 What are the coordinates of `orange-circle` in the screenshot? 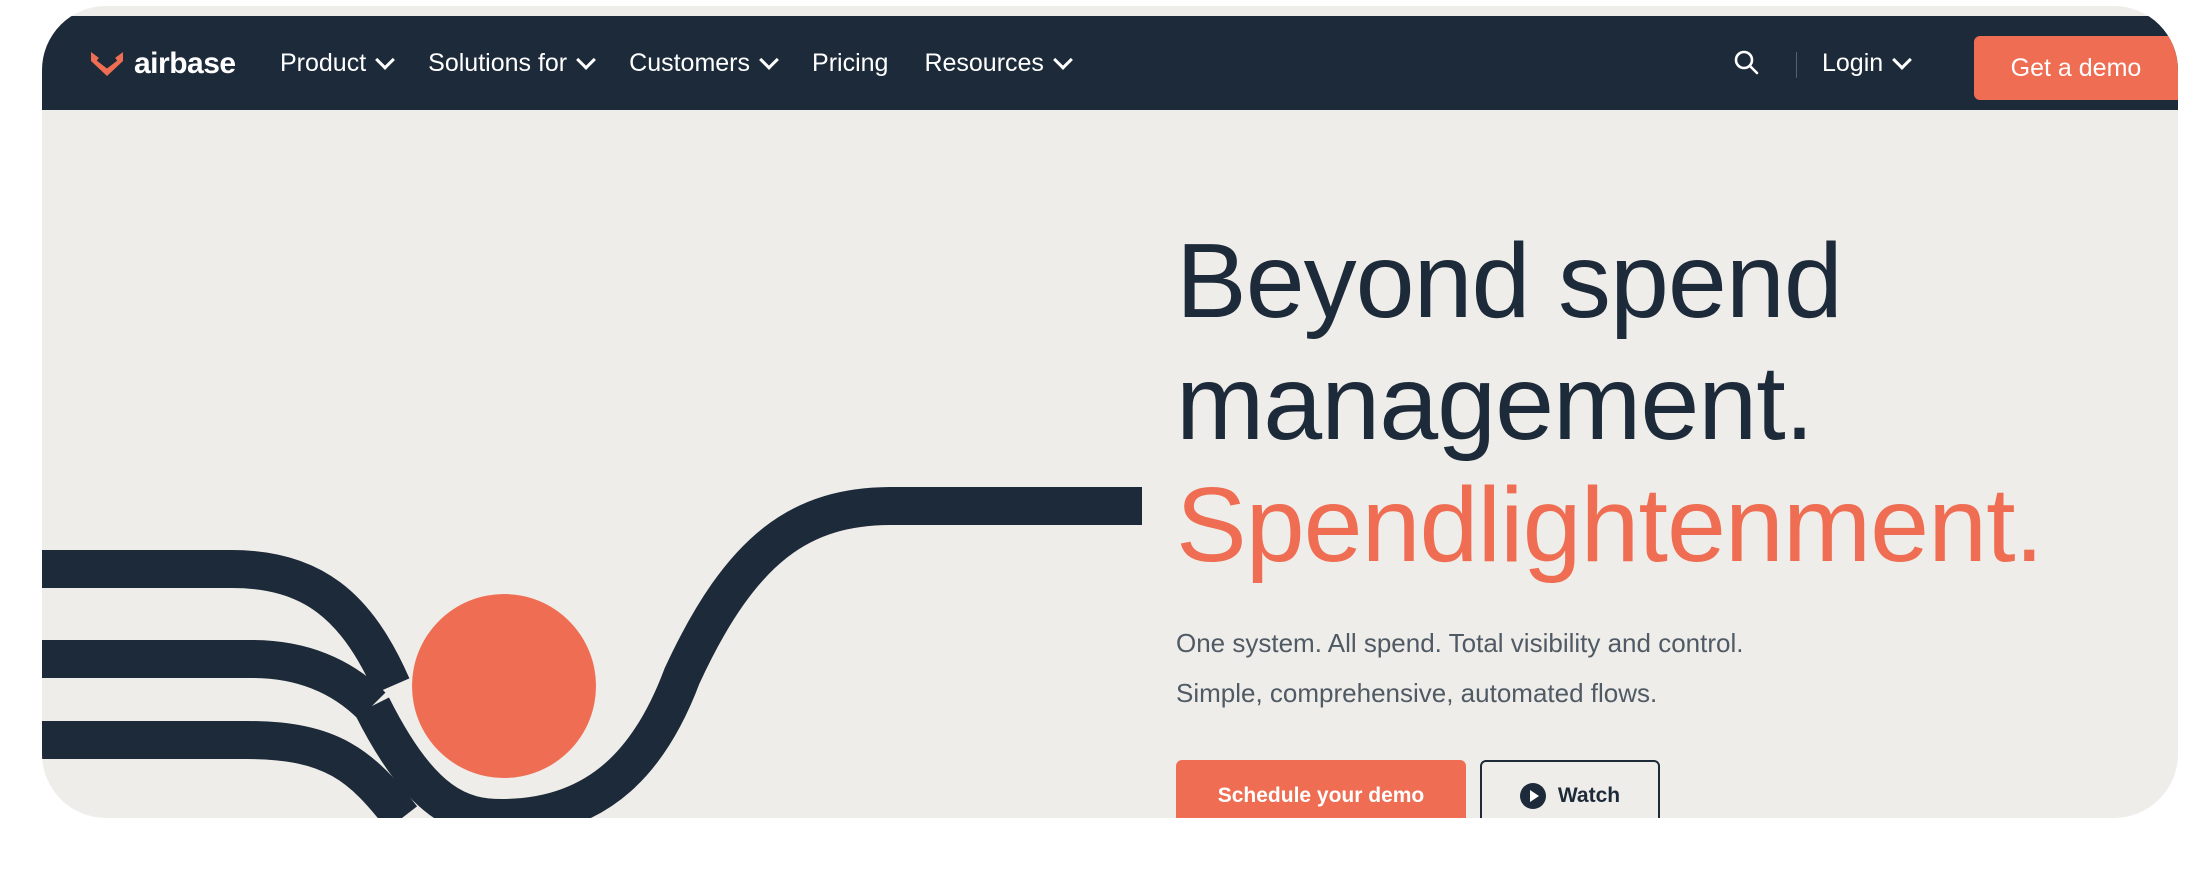 It's located at (504, 686).